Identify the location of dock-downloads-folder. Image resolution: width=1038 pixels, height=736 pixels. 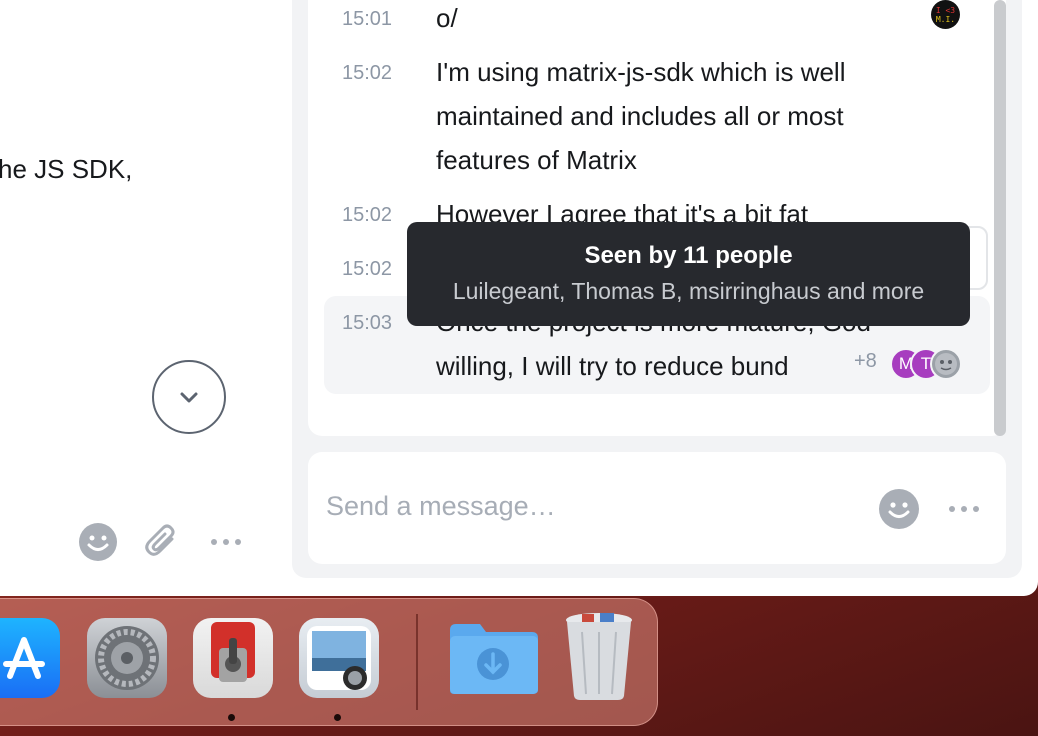
(493, 658).